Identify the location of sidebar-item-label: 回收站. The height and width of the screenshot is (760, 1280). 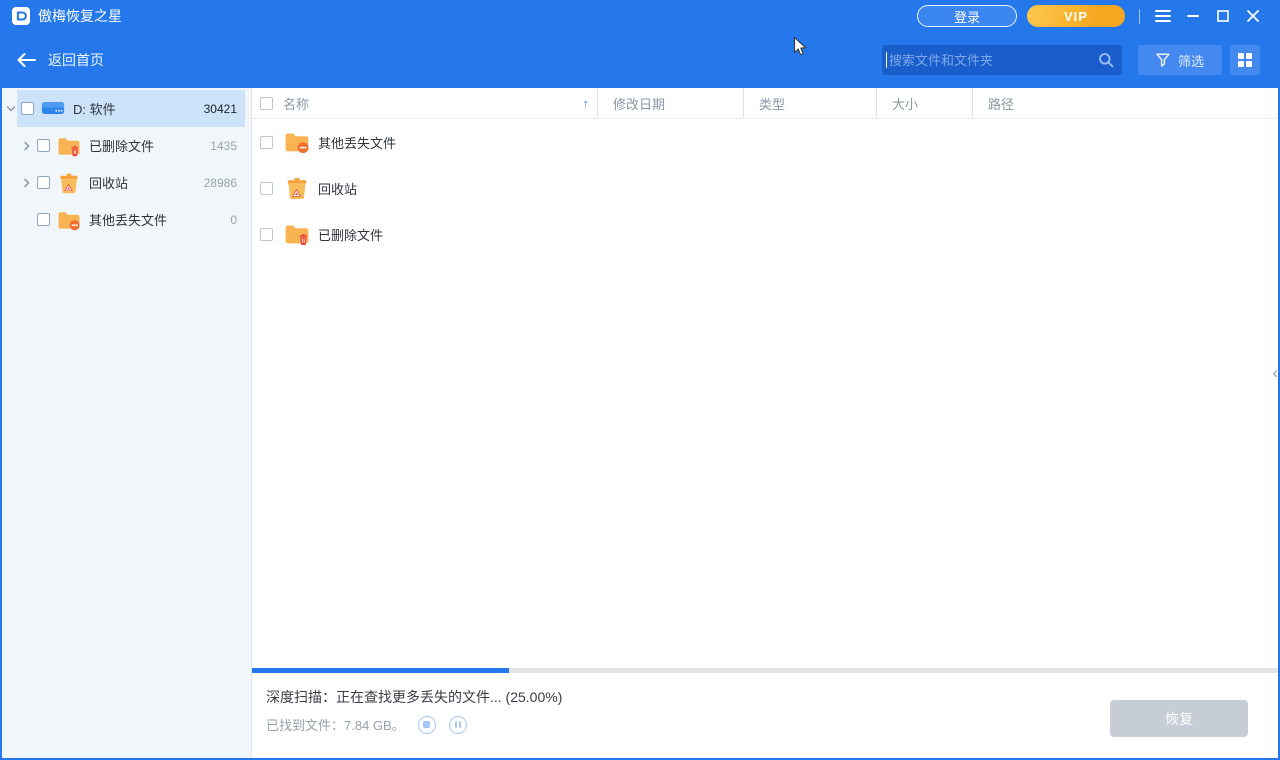
(109, 183).